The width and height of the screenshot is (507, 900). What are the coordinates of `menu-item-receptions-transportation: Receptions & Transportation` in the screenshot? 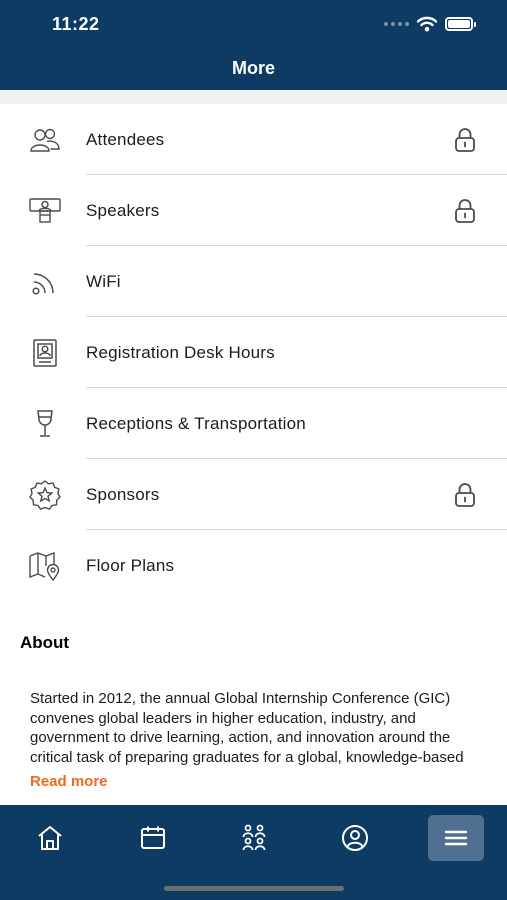 It's located at (253, 423).